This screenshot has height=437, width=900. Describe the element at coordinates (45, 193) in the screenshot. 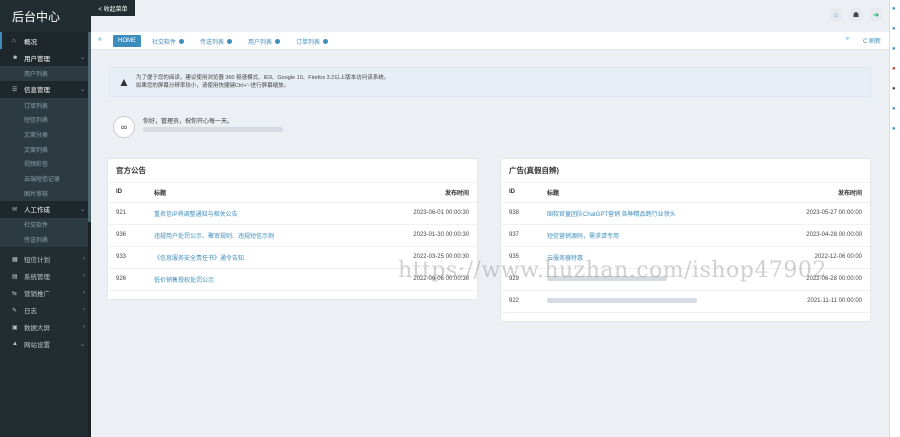

I see `sidebar-subitem-image-review: 图片审核` at that location.